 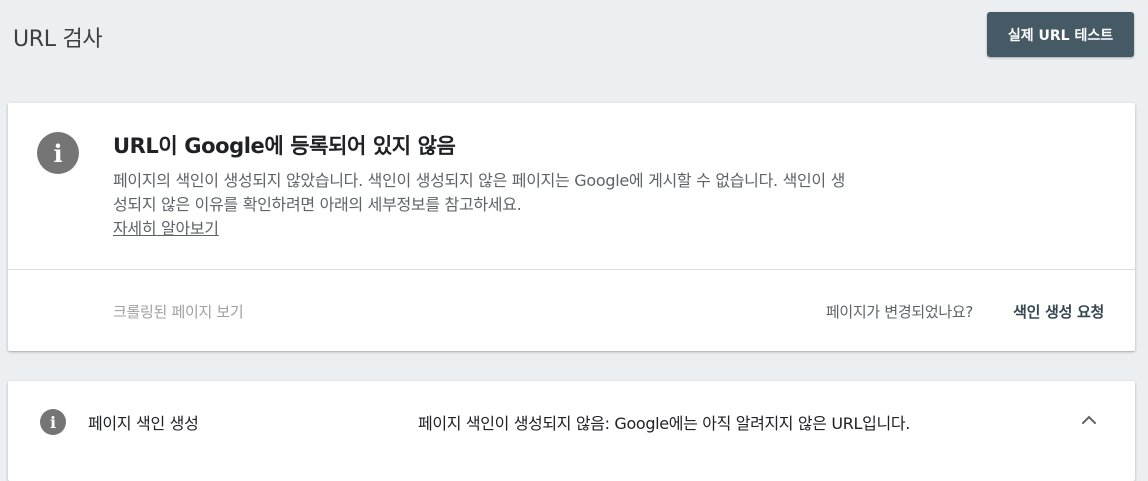 What do you see at coordinates (284, 146) in the screenshot?
I see `status-title: URL이 Google에 등록되어 있지 않음` at bounding box center [284, 146].